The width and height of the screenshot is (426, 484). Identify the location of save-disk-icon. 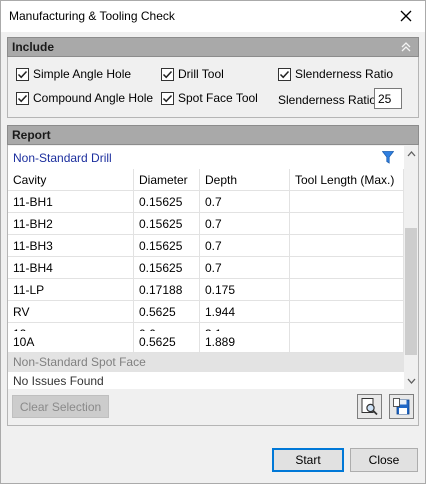
(401, 406).